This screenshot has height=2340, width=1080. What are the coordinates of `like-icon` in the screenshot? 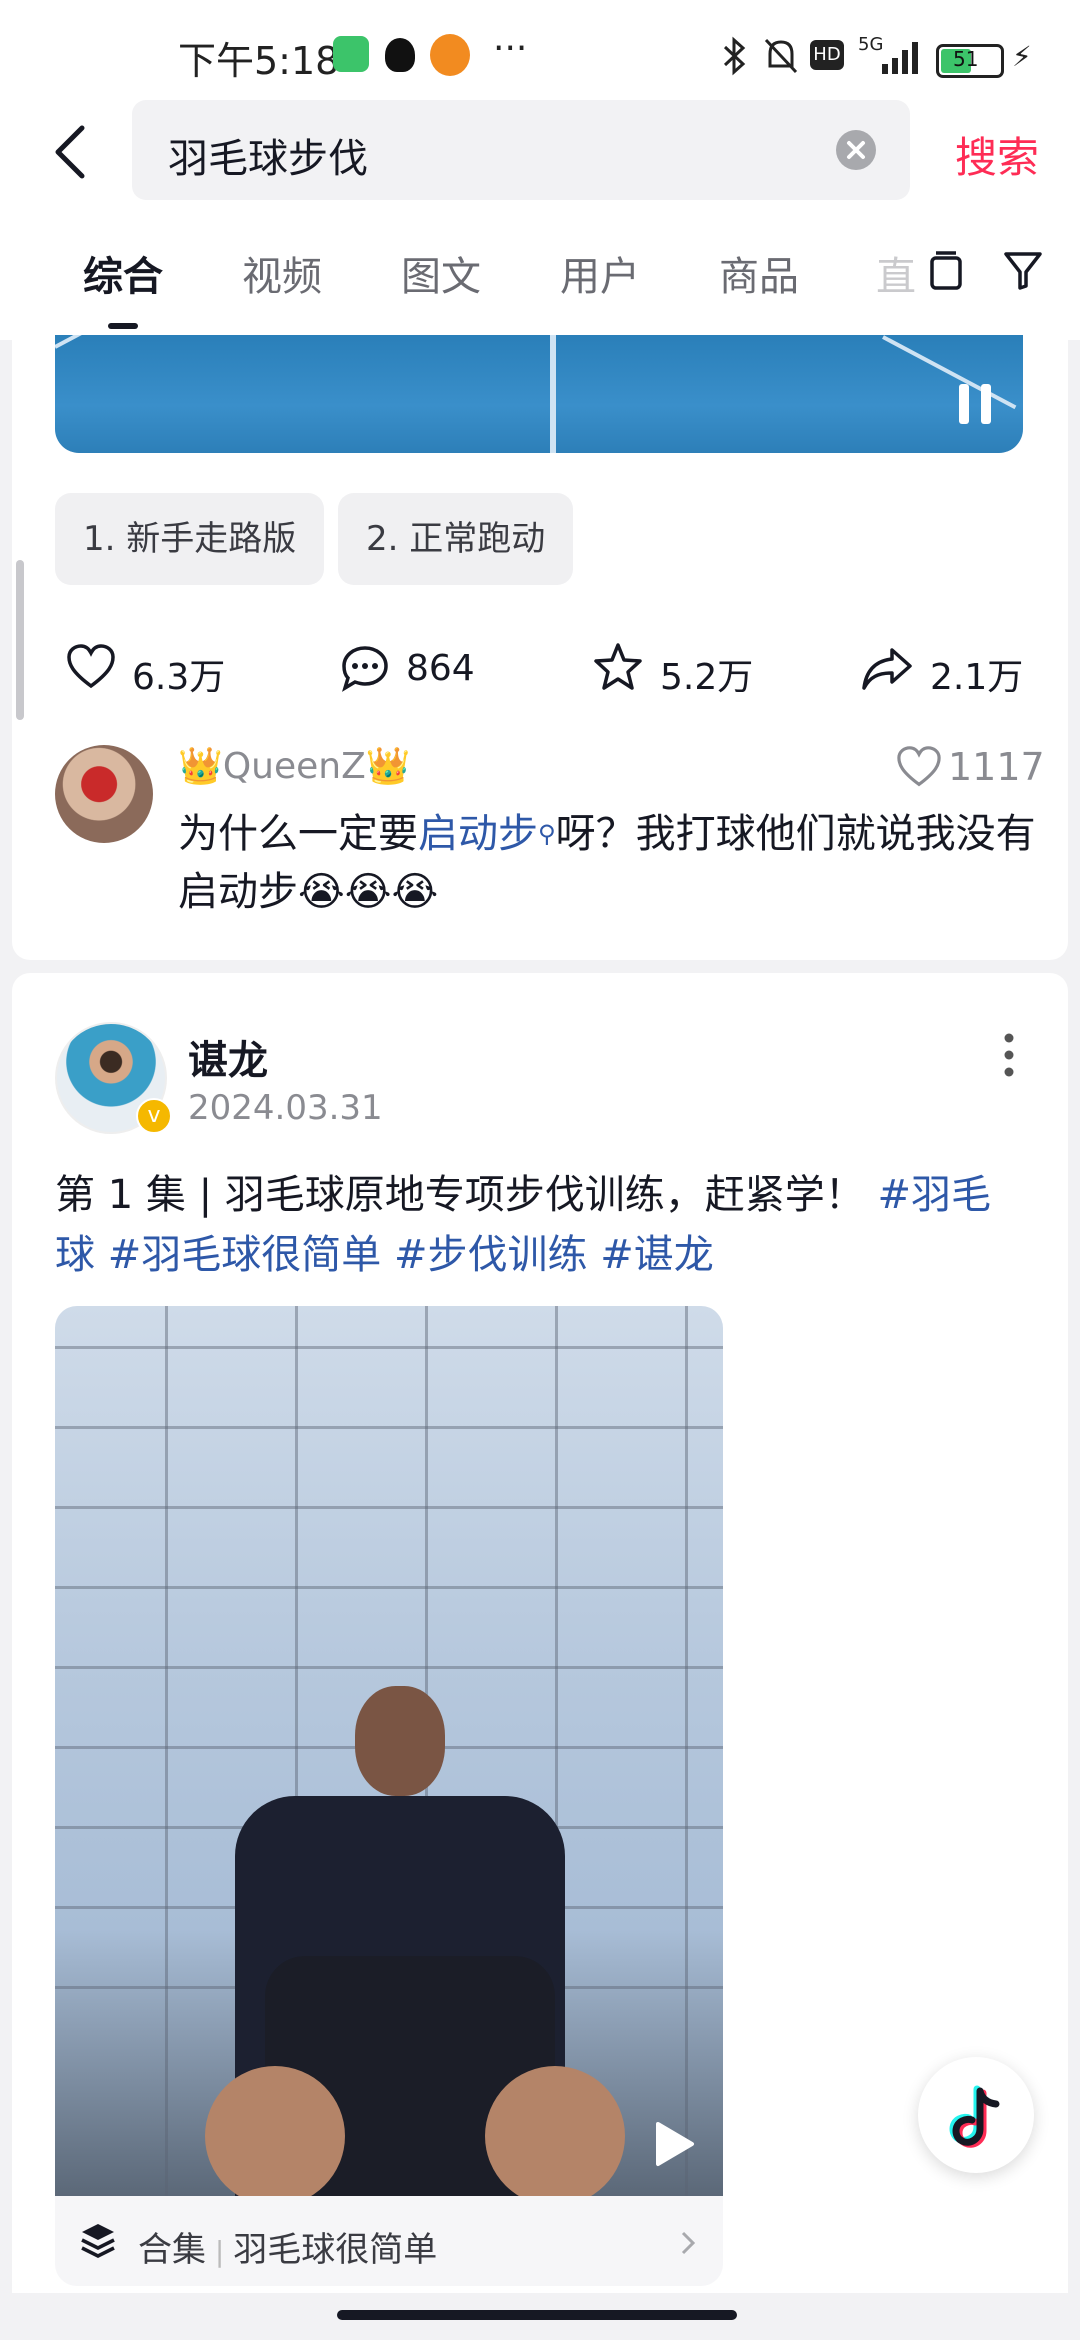 It's located at (91, 667).